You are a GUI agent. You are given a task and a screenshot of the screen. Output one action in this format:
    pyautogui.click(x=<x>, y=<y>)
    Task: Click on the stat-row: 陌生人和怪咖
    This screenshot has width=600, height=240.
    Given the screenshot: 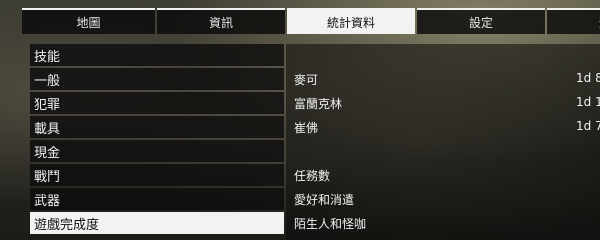 What is the action you would take?
    pyautogui.click(x=443, y=223)
    